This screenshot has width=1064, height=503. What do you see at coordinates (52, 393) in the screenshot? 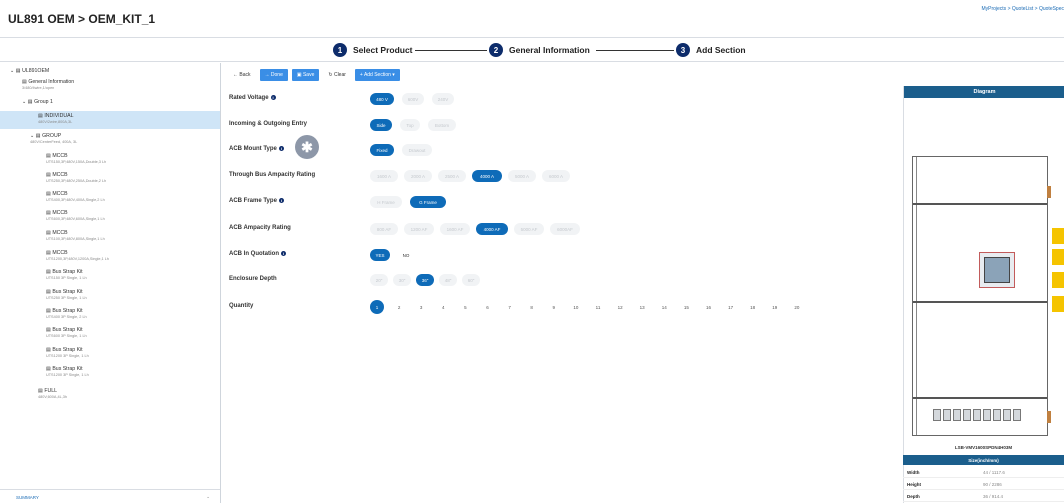
I see `tree-node-full: ▤ FULL 480V,600A,4L,3h` at bounding box center [52, 393].